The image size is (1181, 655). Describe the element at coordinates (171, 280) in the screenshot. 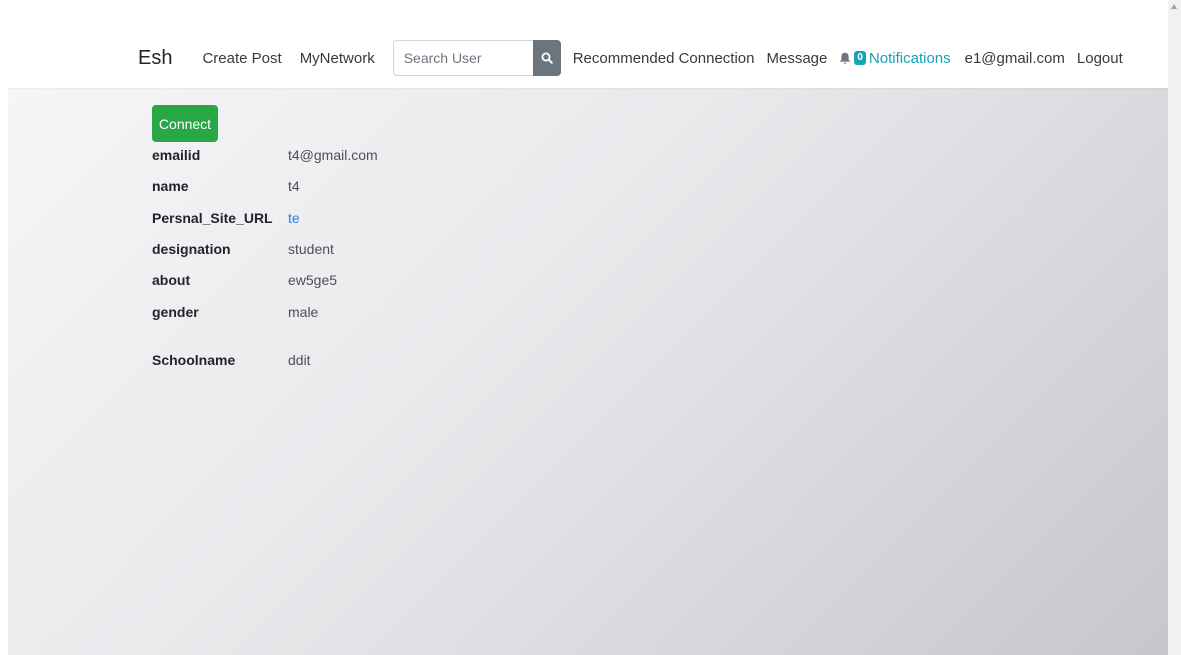

I see `profile-field-label: about` at that location.